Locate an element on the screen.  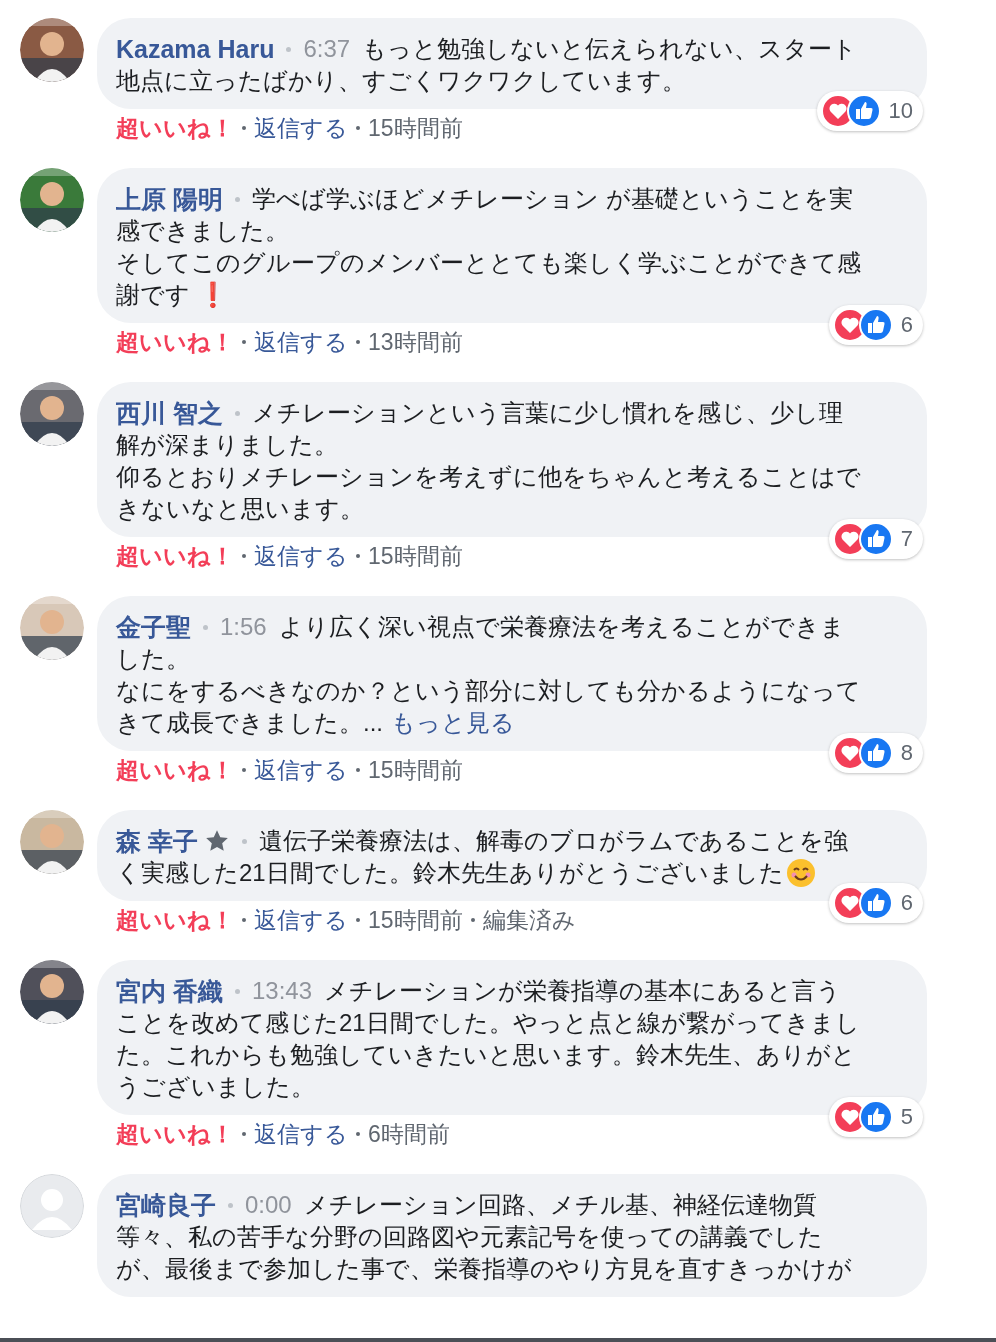
commenter-name: 森 幸子 is located at coordinates (157, 841).